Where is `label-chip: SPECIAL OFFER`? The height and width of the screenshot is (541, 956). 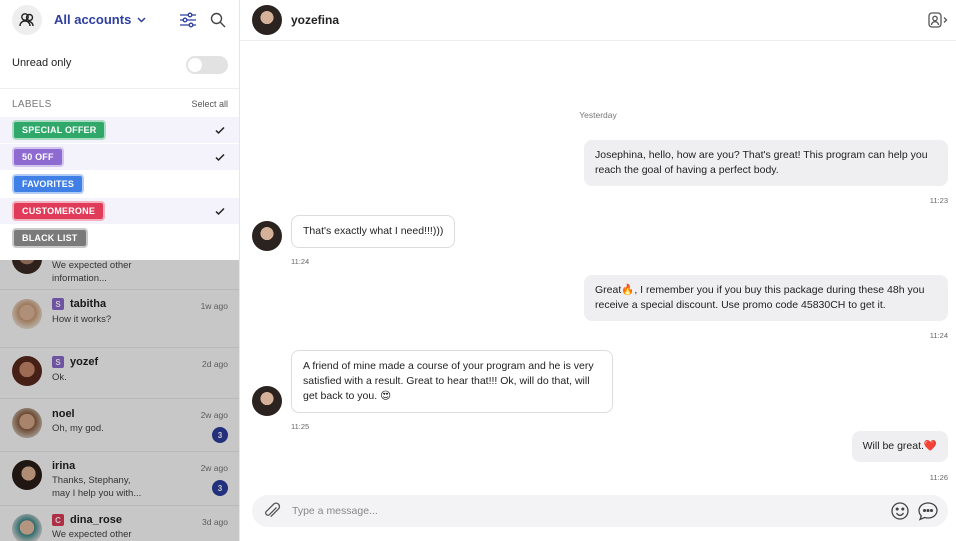
label-chip: SPECIAL OFFER is located at coordinates (59, 130).